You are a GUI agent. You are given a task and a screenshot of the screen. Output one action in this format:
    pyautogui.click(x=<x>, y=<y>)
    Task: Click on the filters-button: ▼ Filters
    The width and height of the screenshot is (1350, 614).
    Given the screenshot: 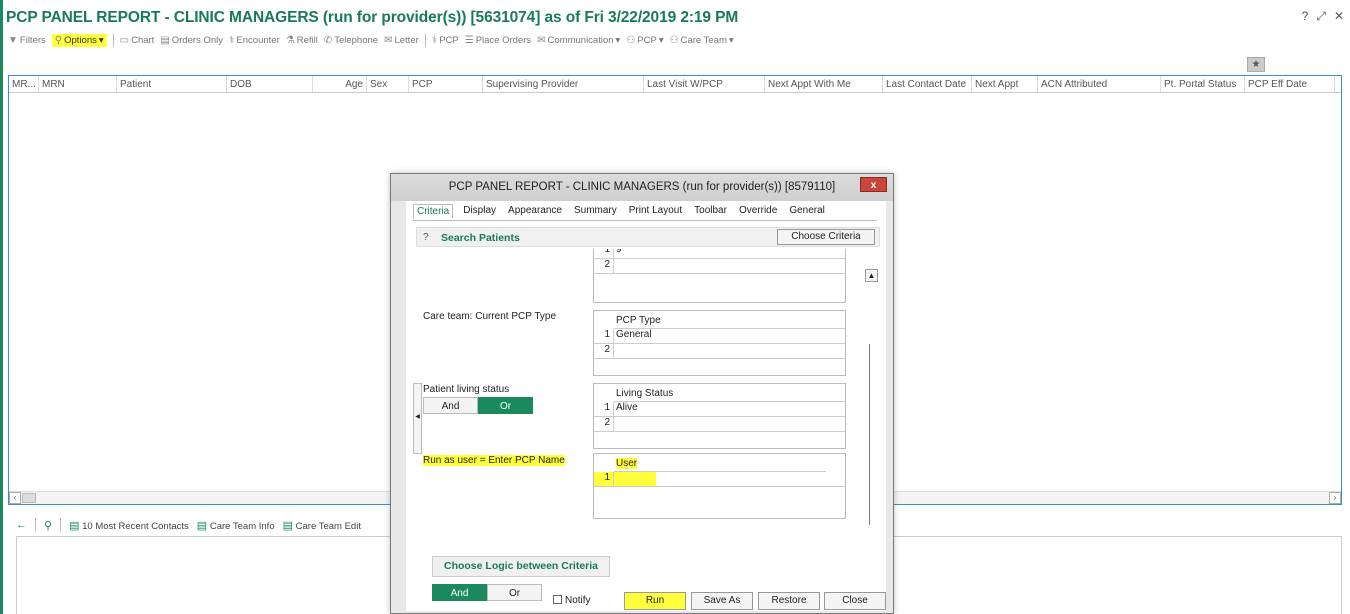 What is the action you would take?
    pyautogui.click(x=27, y=40)
    